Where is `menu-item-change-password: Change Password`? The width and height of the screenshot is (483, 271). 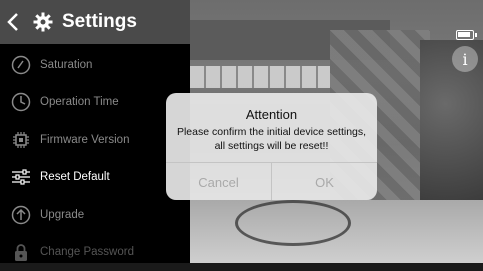 menu-item-change-password: Change Password is located at coordinates (95, 252).